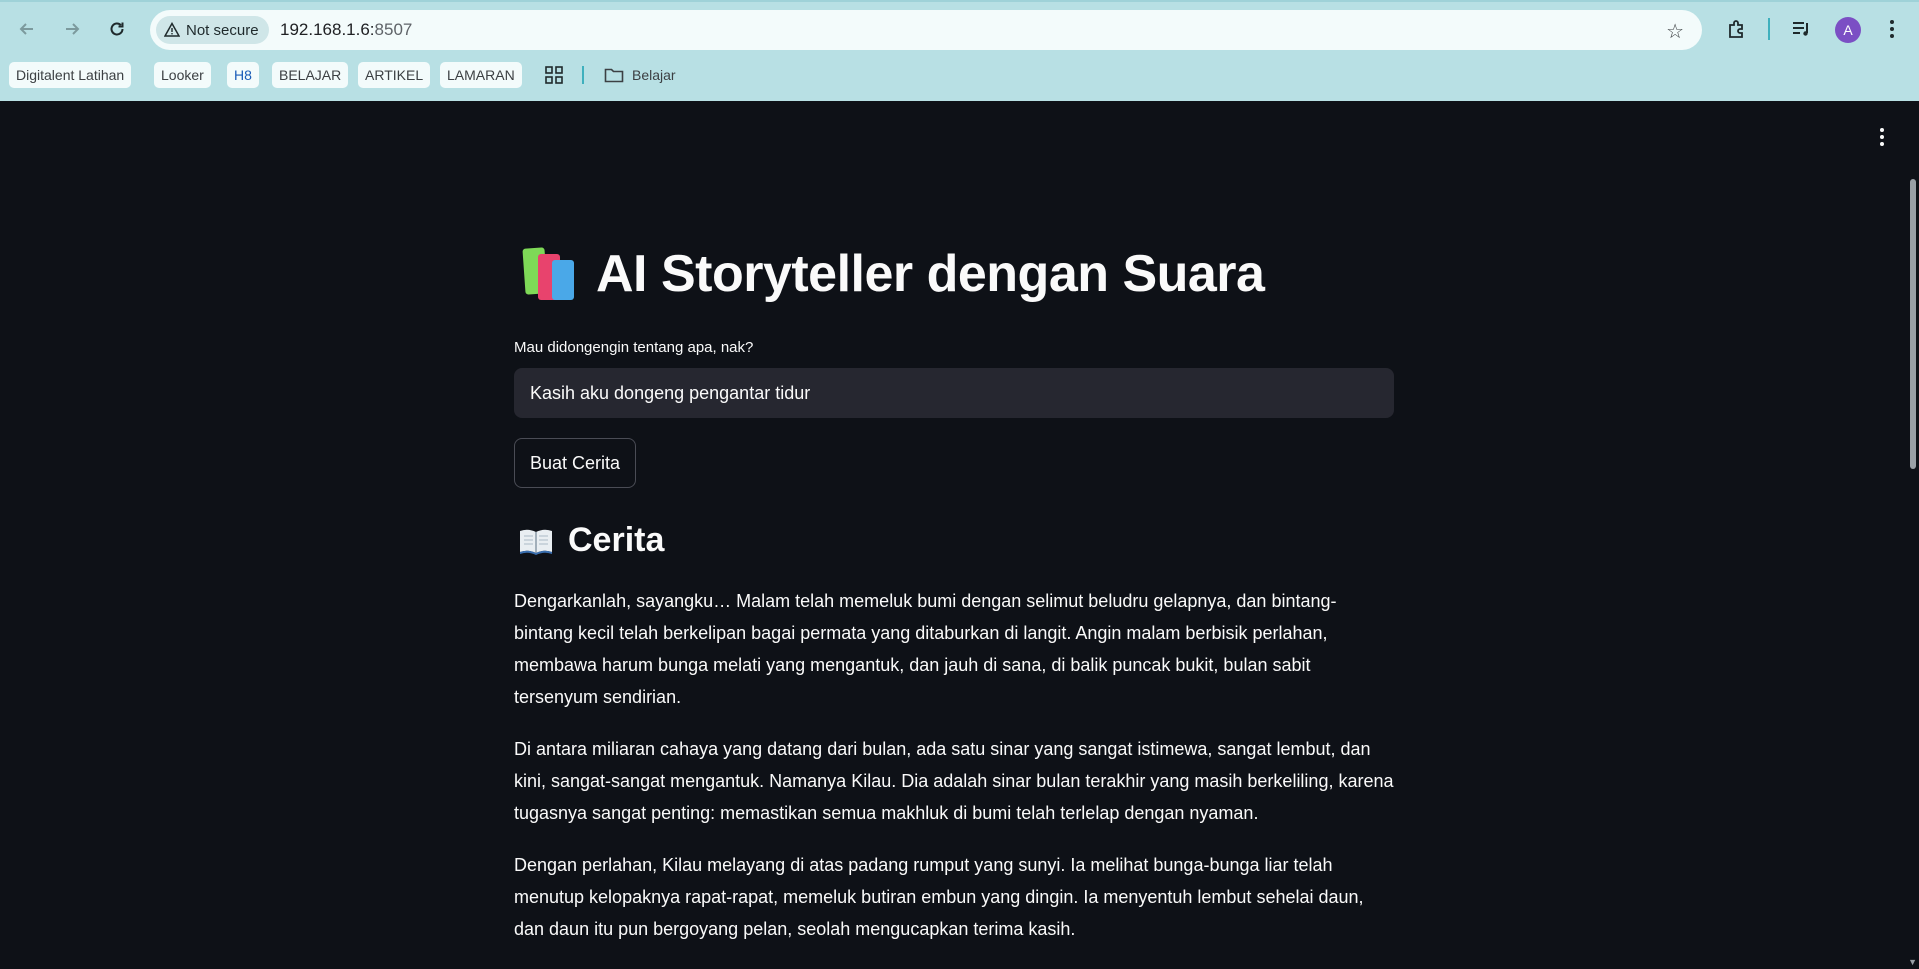 This screenshot has width=1919, height=969. Describe the element at coordinates (614, 75) in the screenshot. I see `folder-icon` at that location.